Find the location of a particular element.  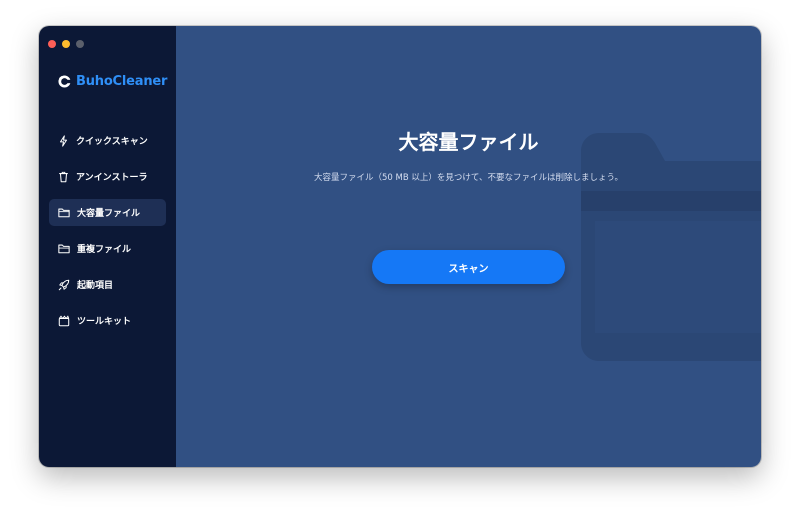

app-name: BuhoCleaner is located at coordinates (122, 81).